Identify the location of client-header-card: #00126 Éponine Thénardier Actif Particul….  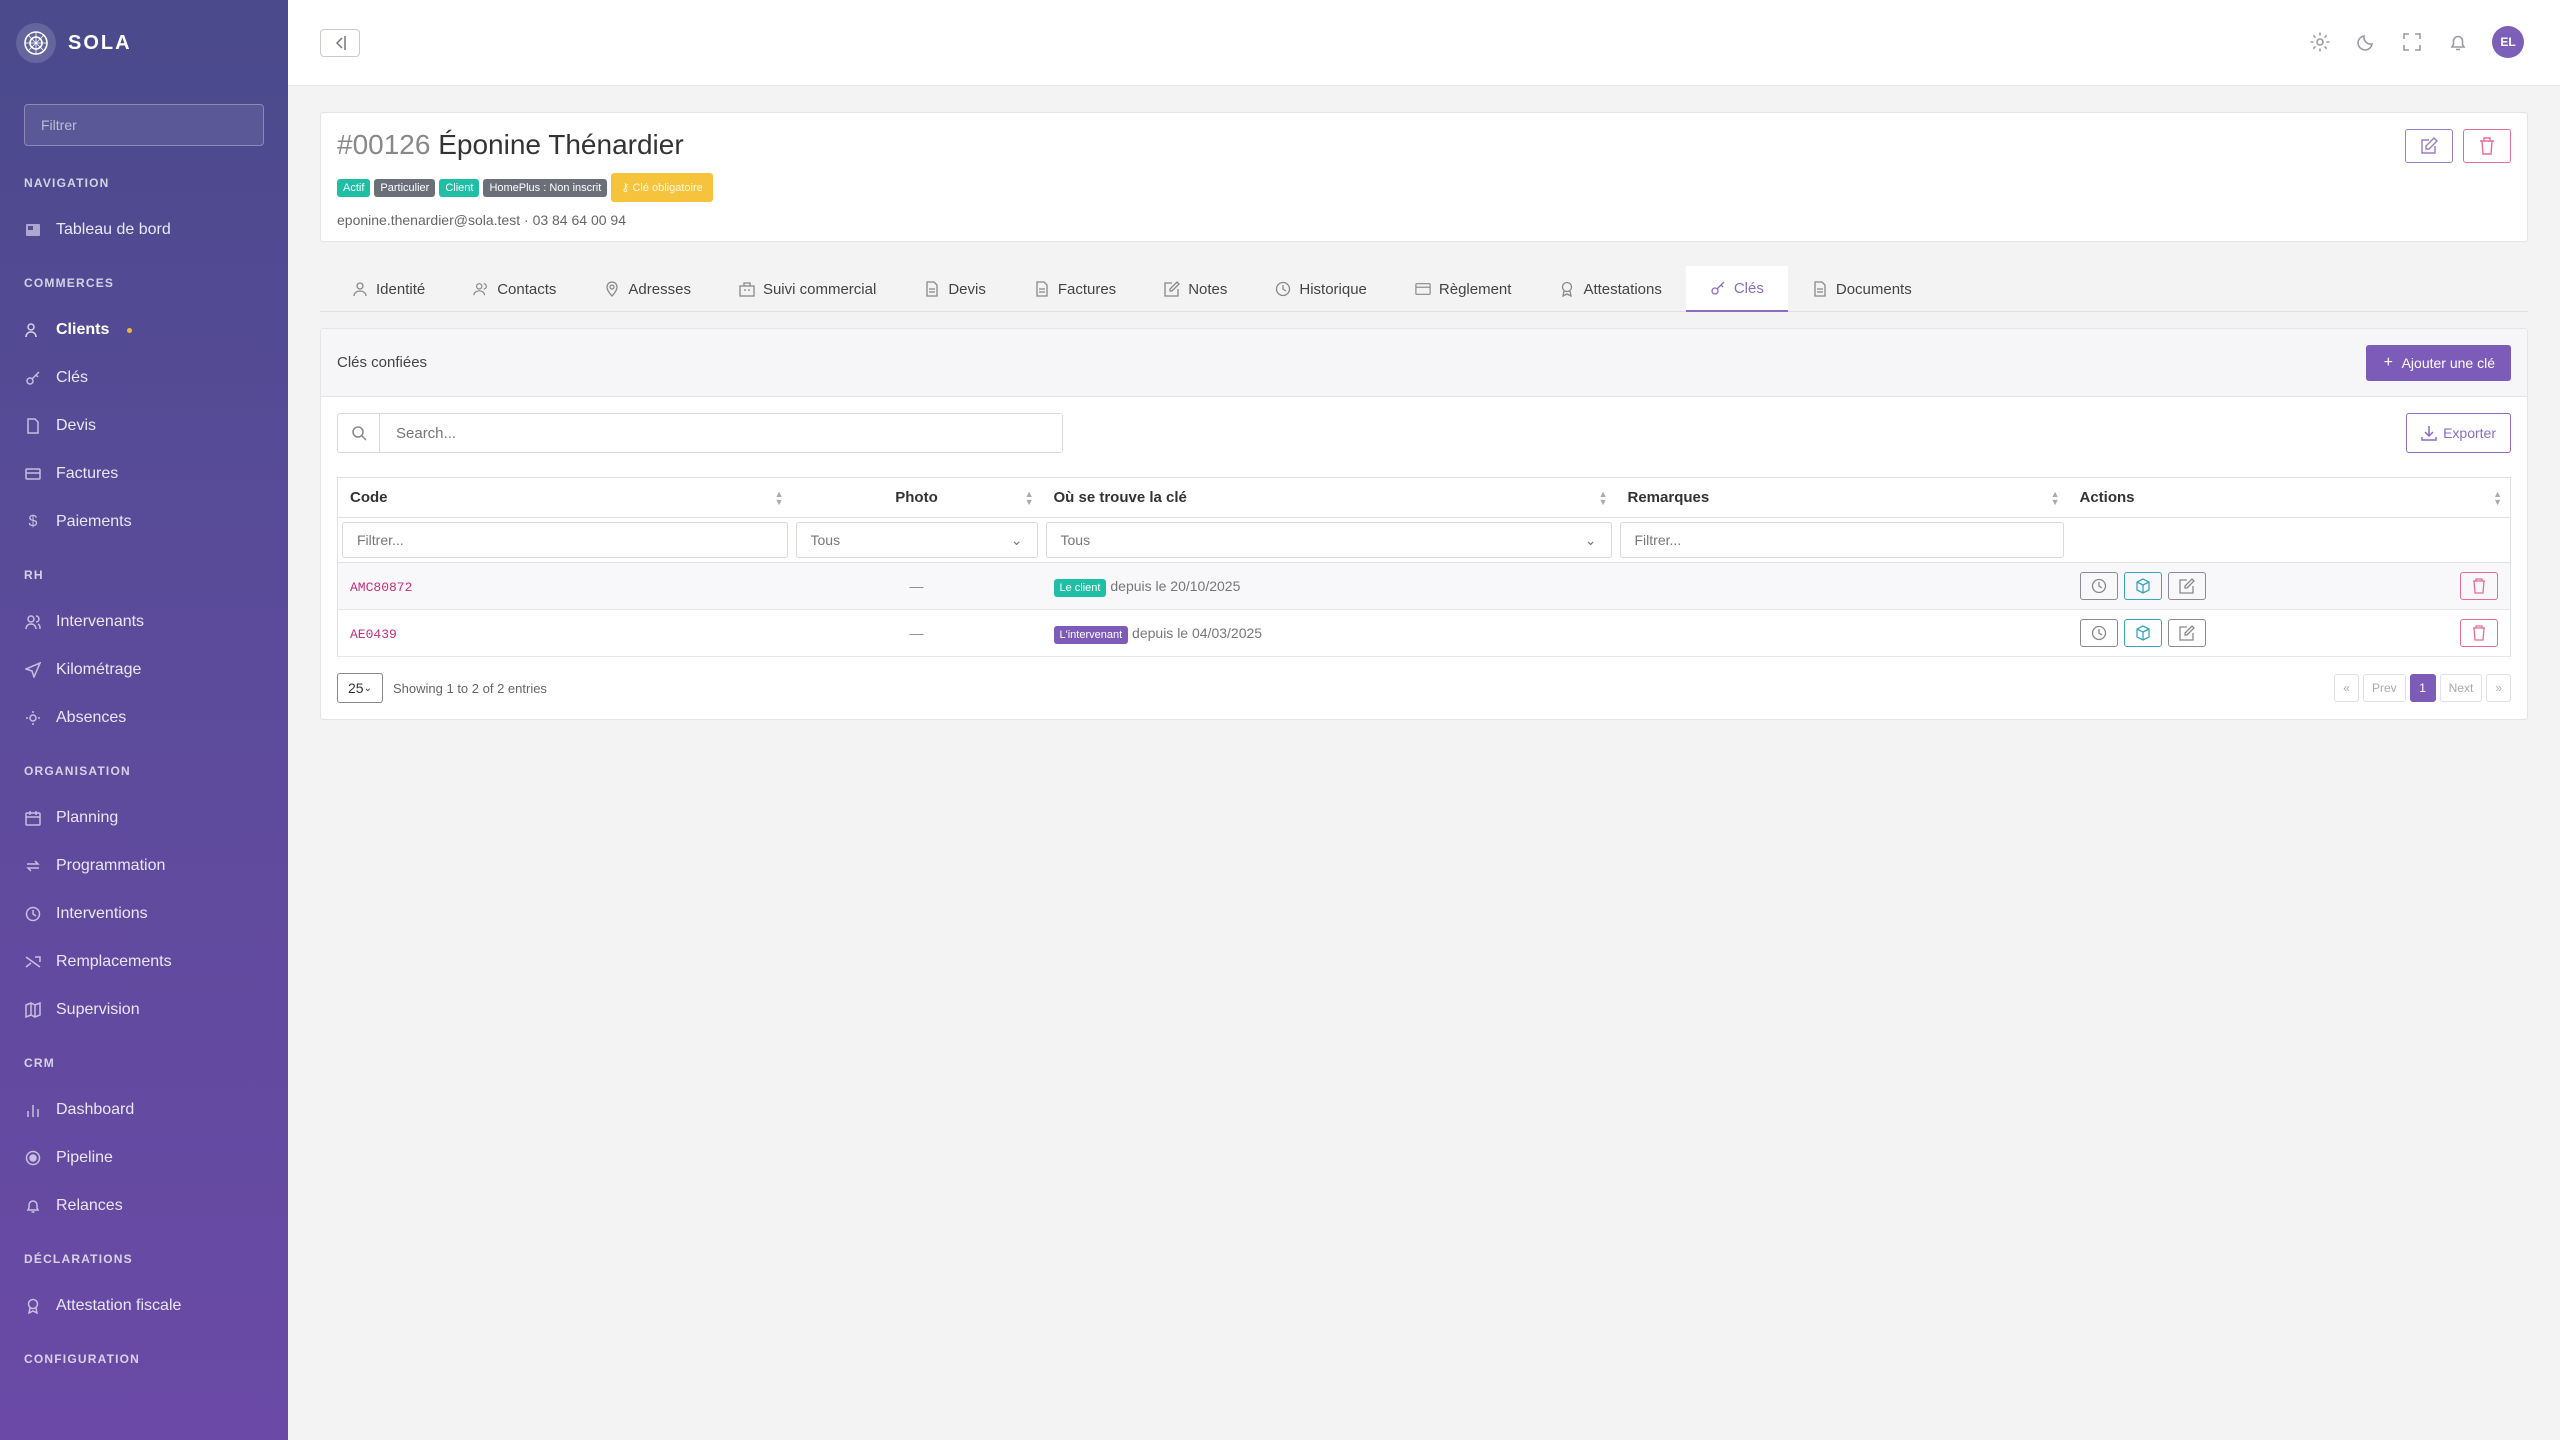
(1424, 177).